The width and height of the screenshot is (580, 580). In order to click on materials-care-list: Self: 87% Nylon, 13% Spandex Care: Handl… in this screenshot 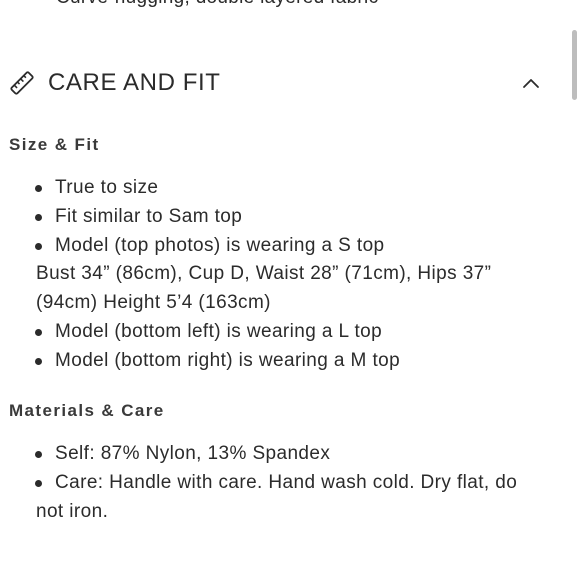, I will do `click(285, 483)`.